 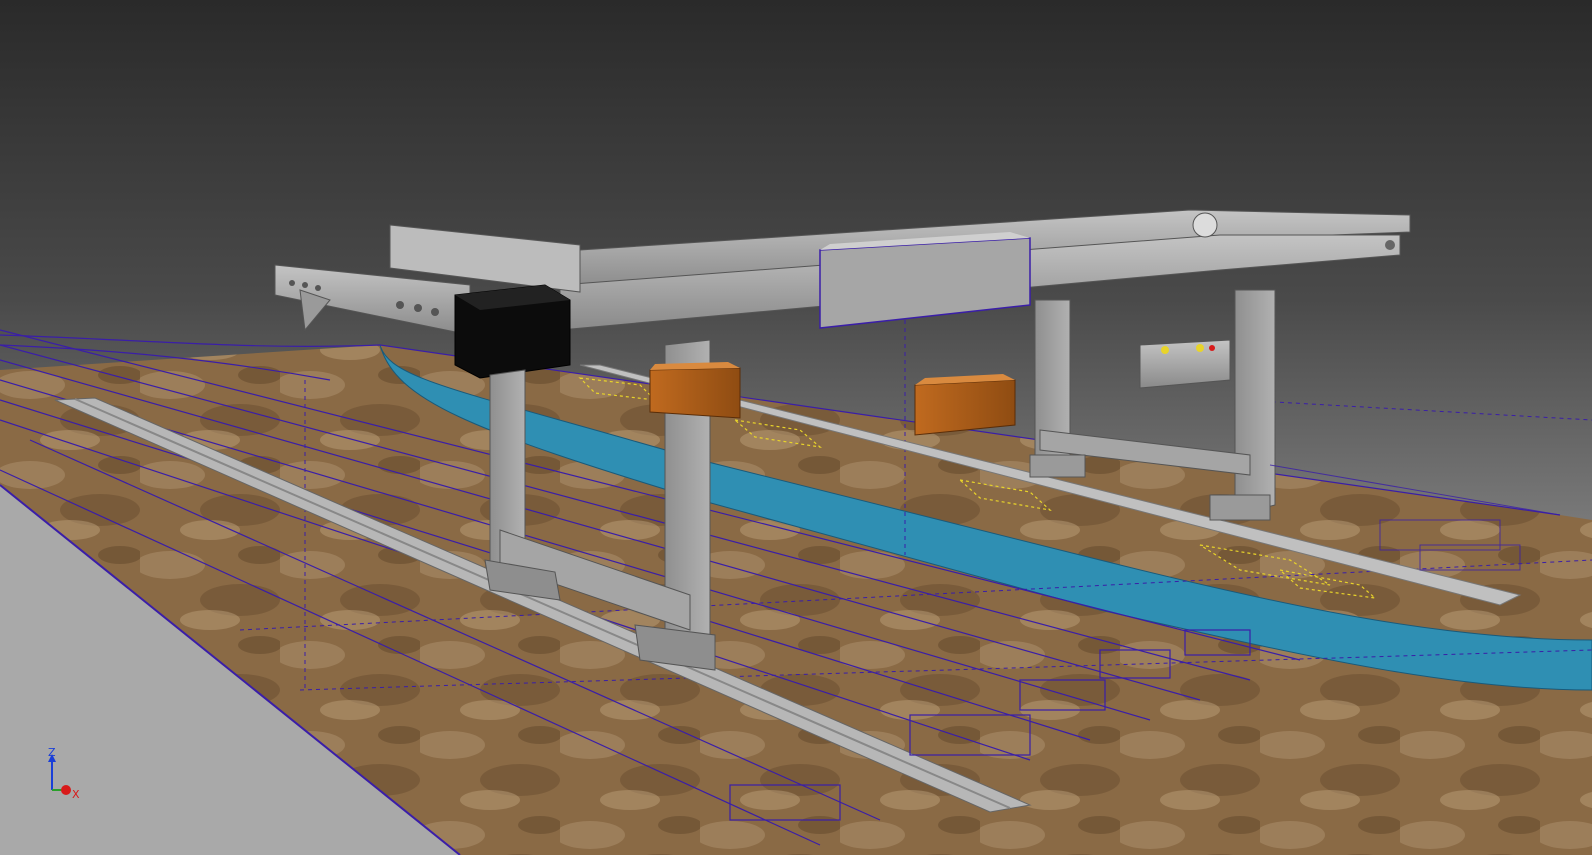 What do you see at coordinates (76, 794) in the screenshot?
I see `x-axis-label: X` at bounding box center [76, 794].